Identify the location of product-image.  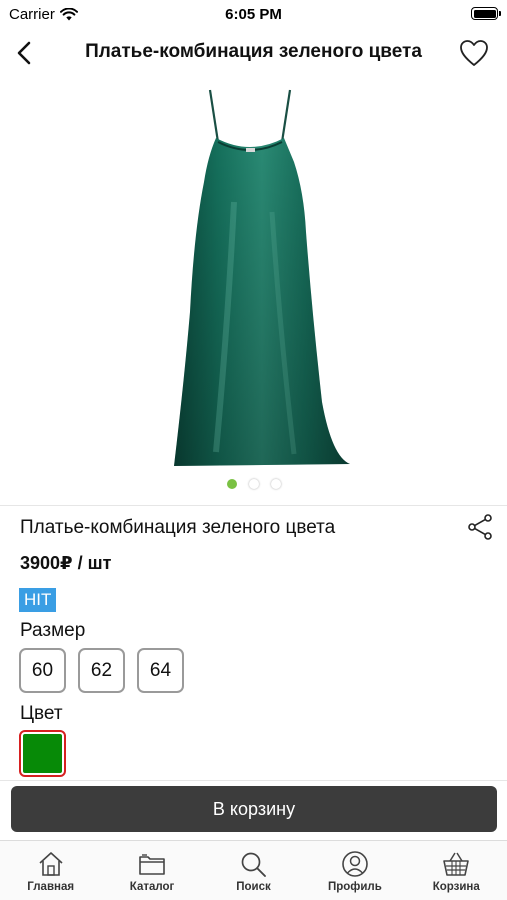
(261, 277).